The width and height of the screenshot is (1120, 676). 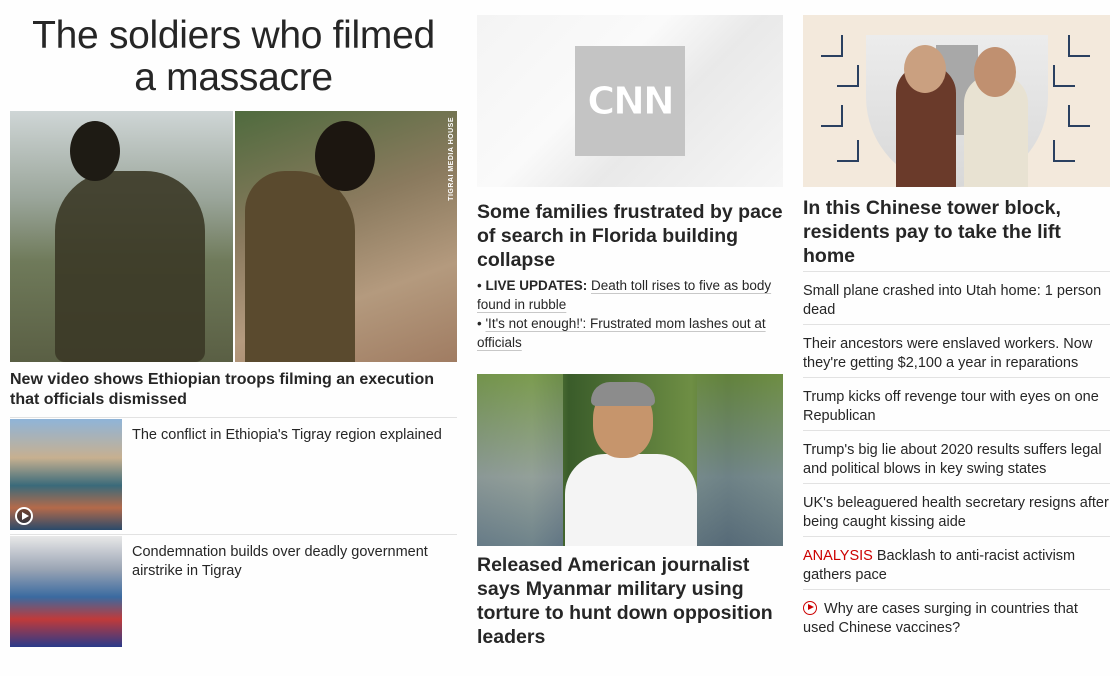 I want to click on image-blur-left, so click(x=520, y=460).